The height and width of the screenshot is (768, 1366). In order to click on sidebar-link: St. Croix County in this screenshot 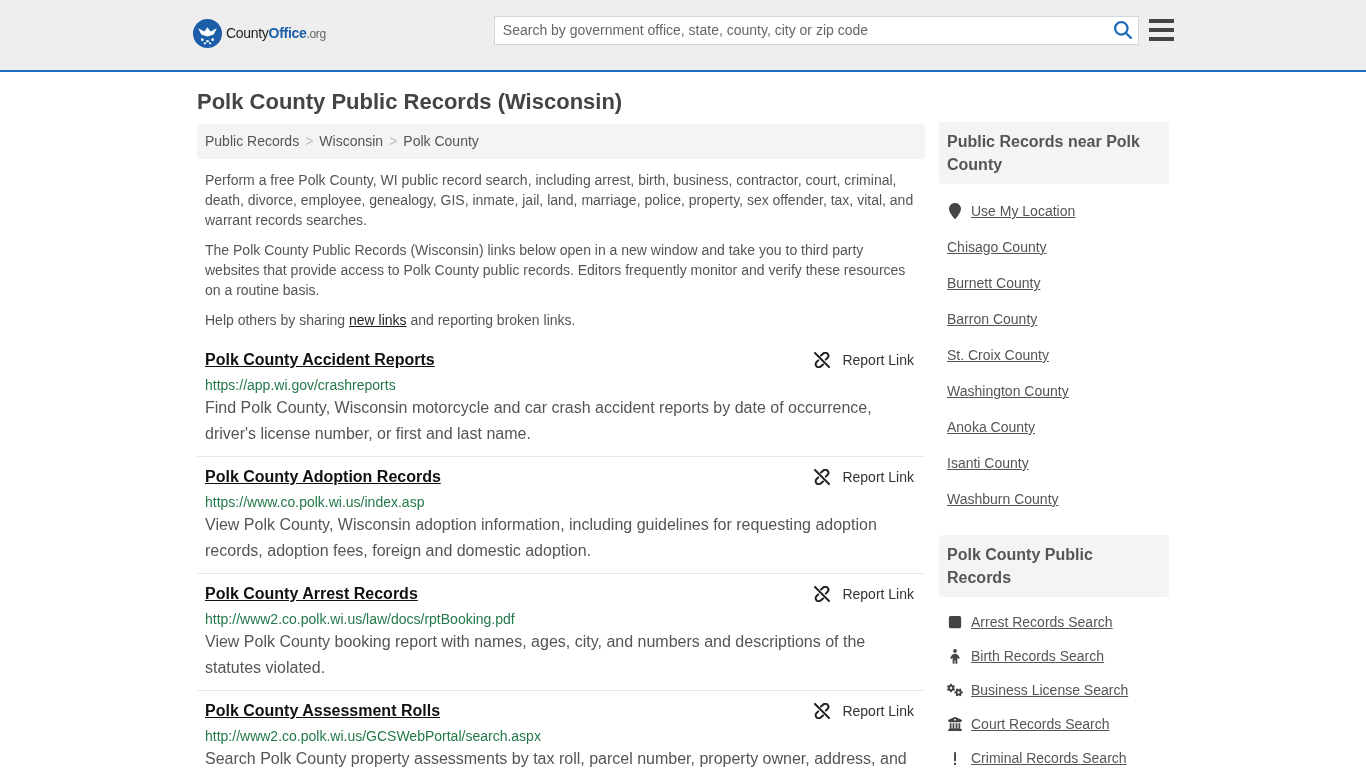, I will do `click(998, 355)`.